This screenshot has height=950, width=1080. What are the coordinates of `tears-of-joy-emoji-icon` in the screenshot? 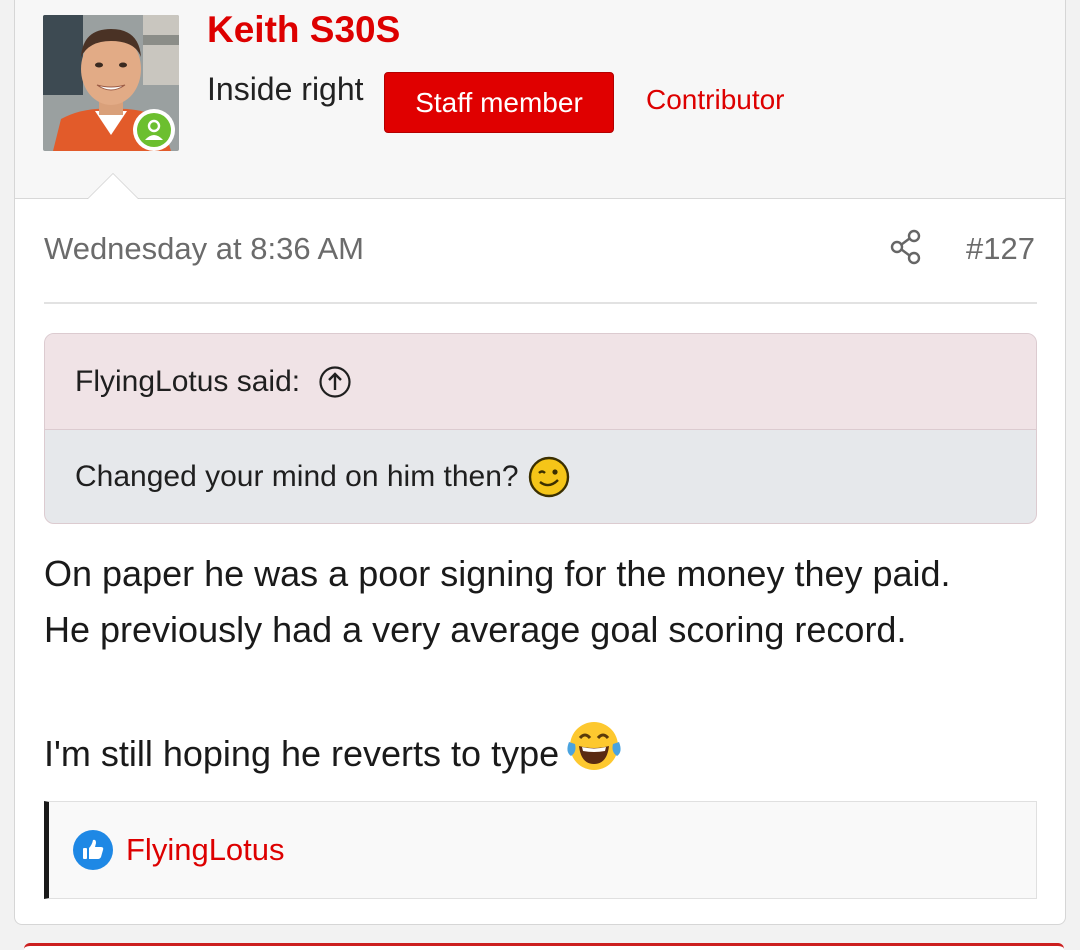 It's located at (594, 746).